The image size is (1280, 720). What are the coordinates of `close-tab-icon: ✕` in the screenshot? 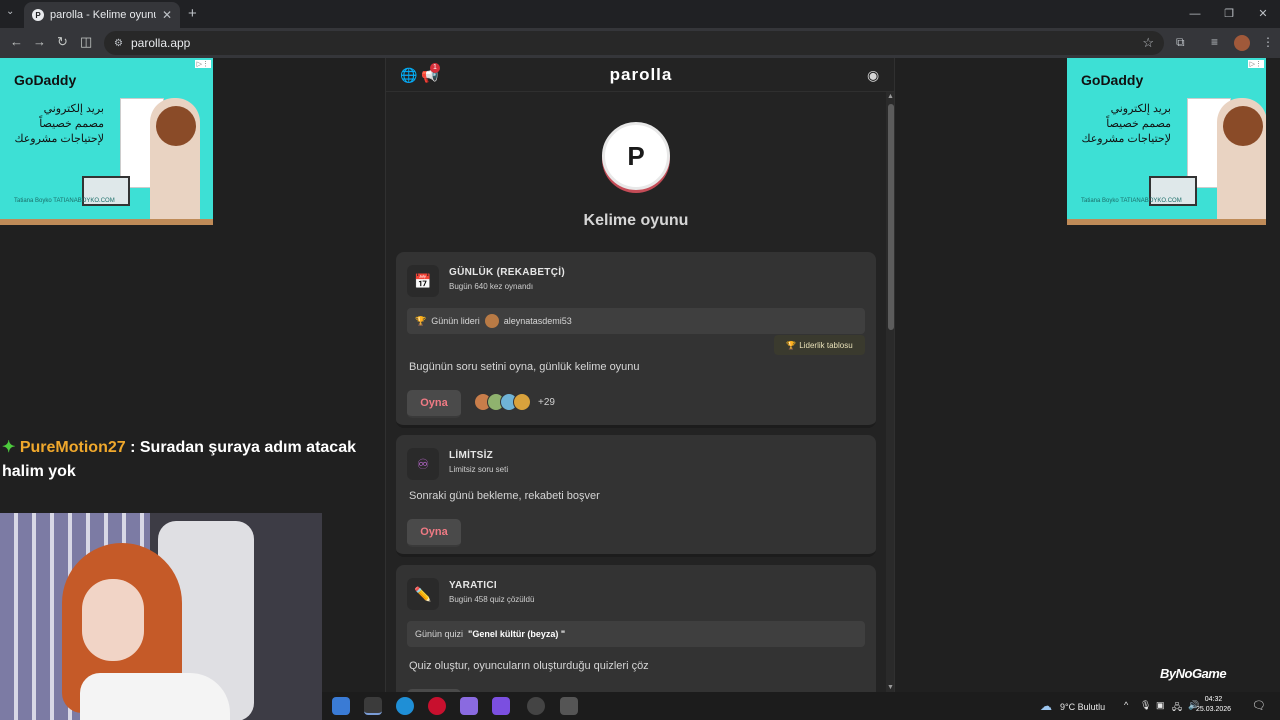 It's located at (167, 15).